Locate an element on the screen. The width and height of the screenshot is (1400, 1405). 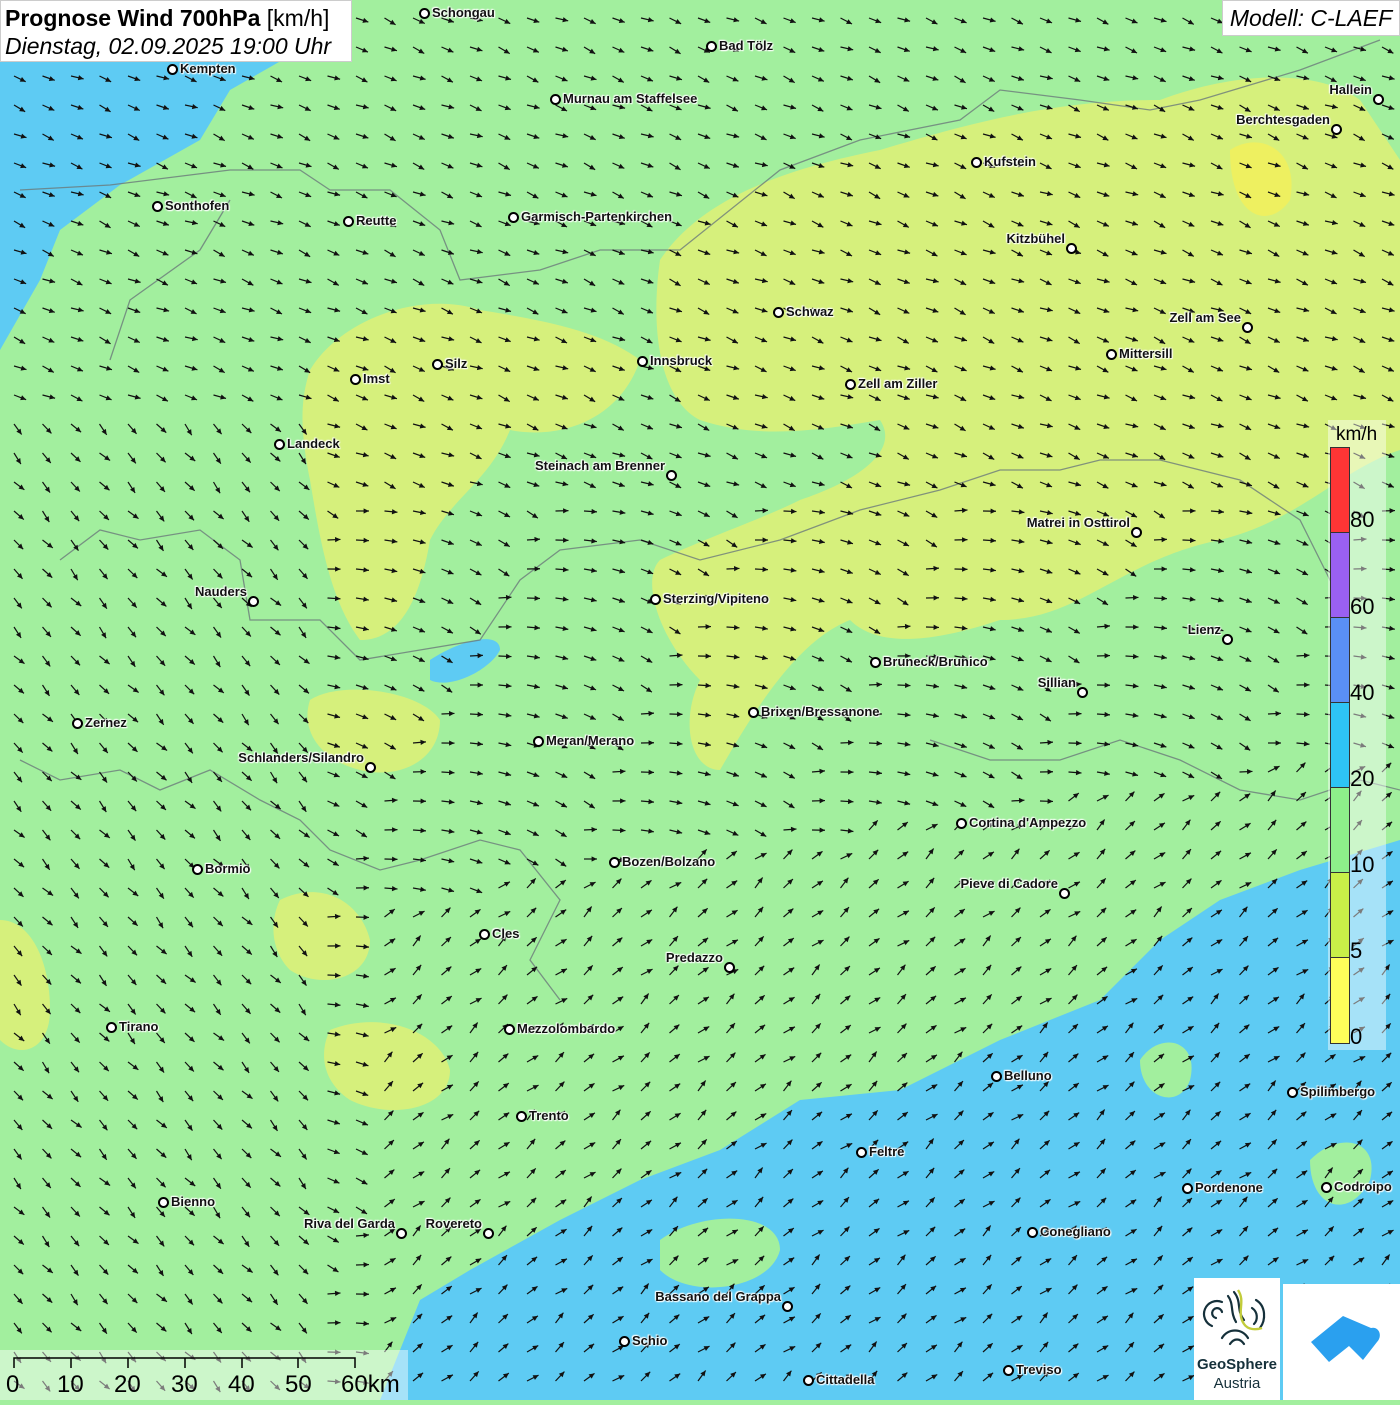
city-label: Bassano del Grappa is located at coordinates (718, 1297).